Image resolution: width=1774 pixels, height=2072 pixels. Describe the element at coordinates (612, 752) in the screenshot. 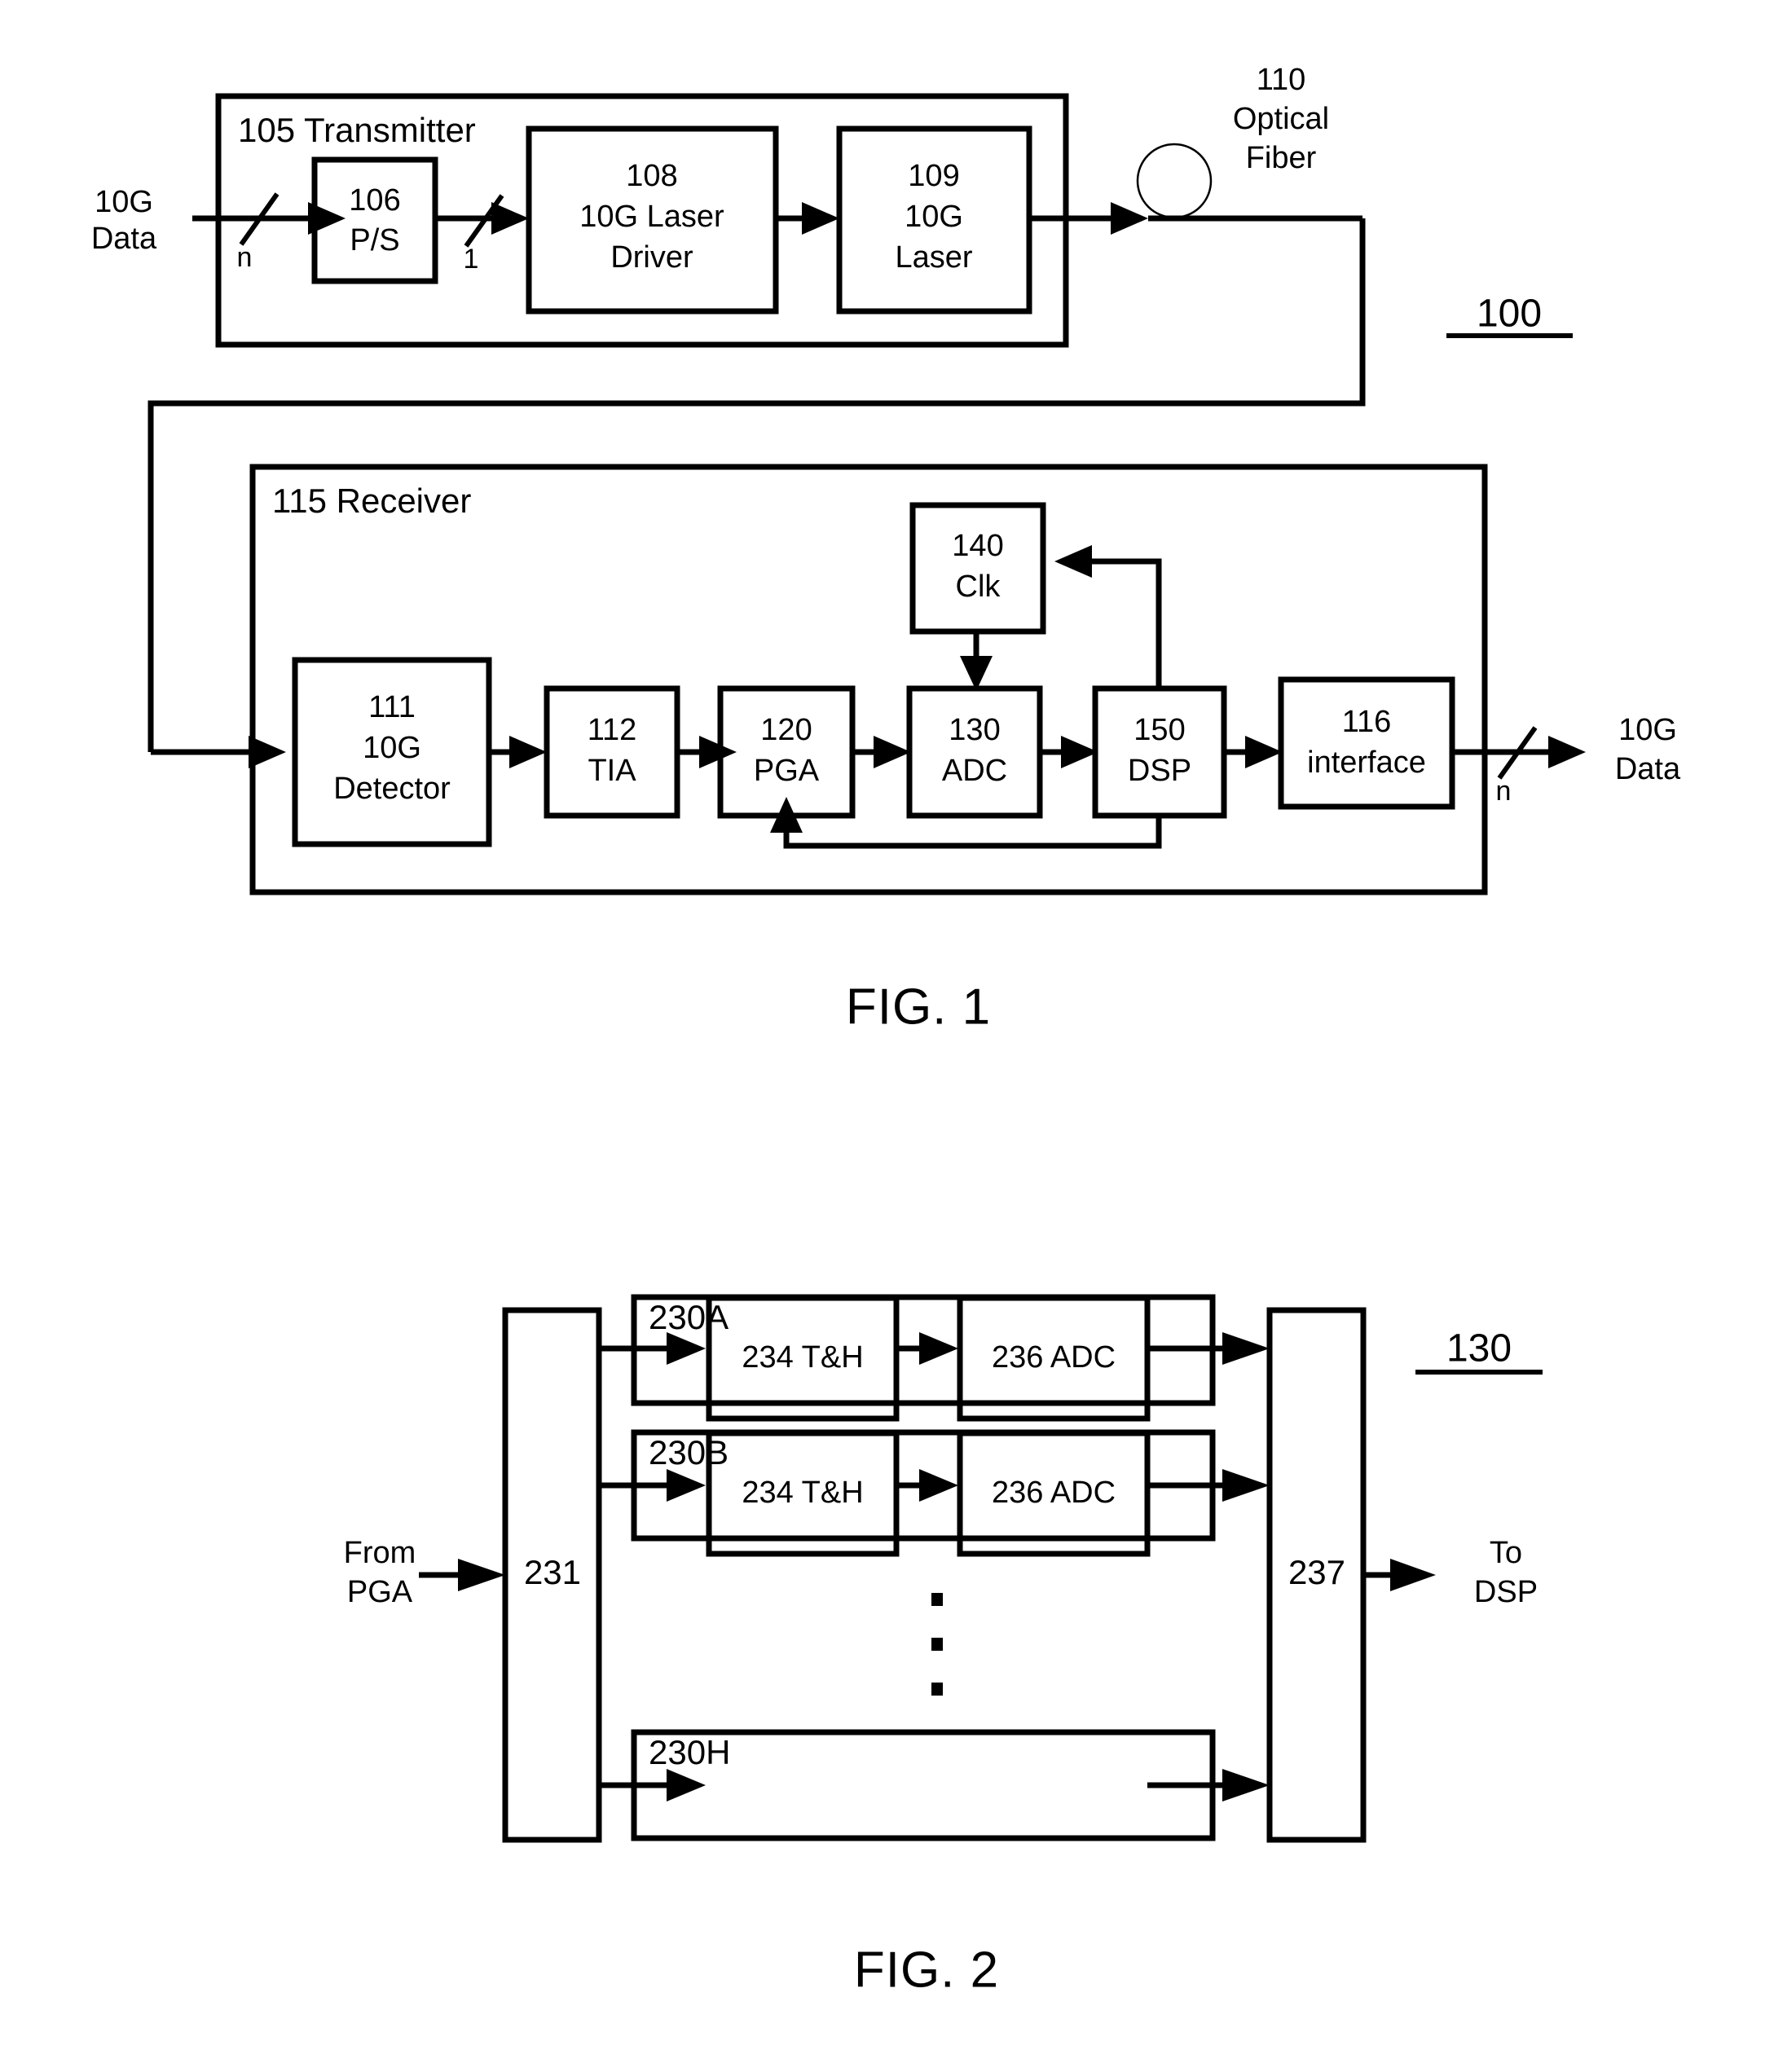

I see `block-112-tia` at that location.